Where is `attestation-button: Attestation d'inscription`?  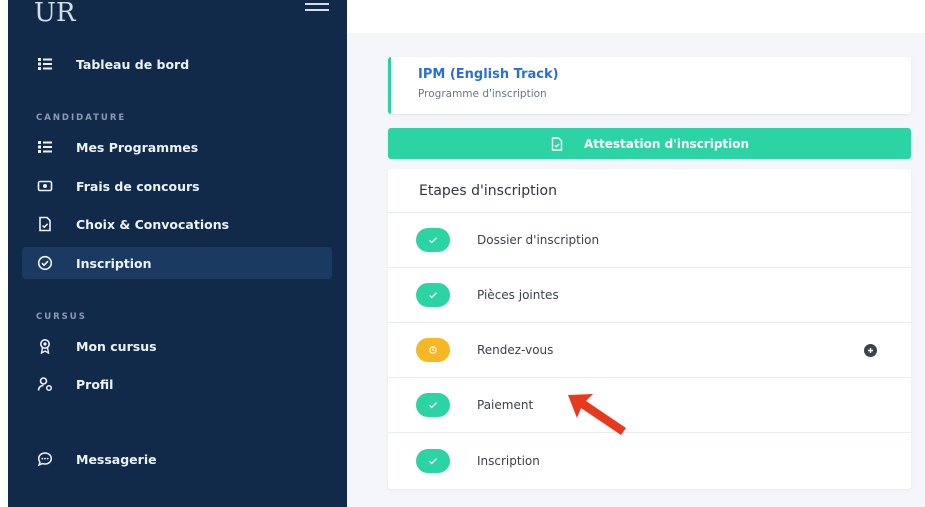
attestation-button: Attestation d'inscription is located at coordinates (649, 143).